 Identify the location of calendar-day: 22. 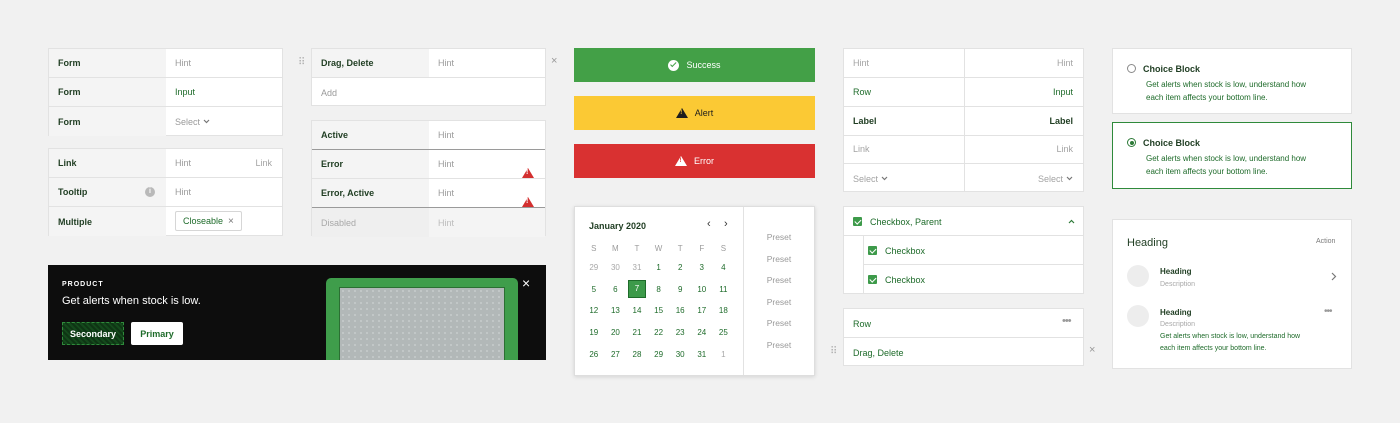
(659, 333).